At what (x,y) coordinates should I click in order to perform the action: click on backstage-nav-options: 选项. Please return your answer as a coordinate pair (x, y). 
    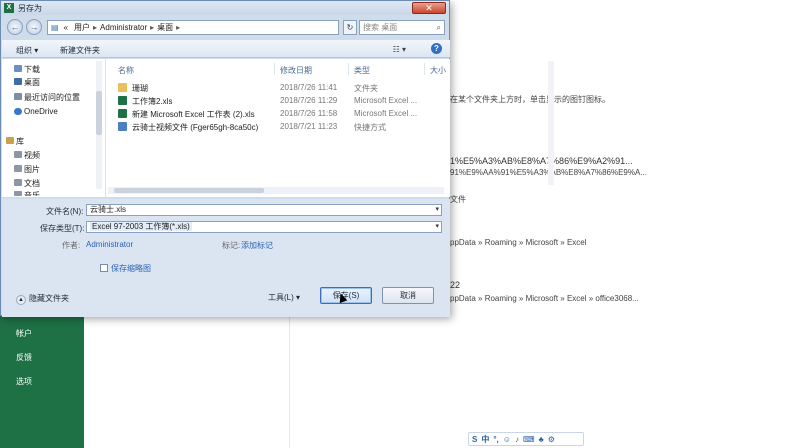
    Looking at the image, I should click on (24, 381).